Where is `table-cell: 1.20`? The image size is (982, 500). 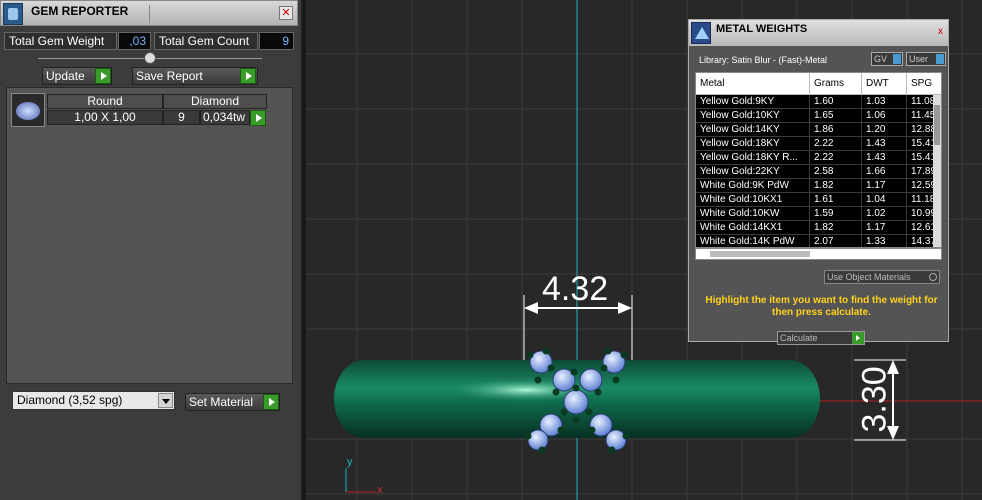 table-cell: 1.20 is located at coordinates (884, 130).